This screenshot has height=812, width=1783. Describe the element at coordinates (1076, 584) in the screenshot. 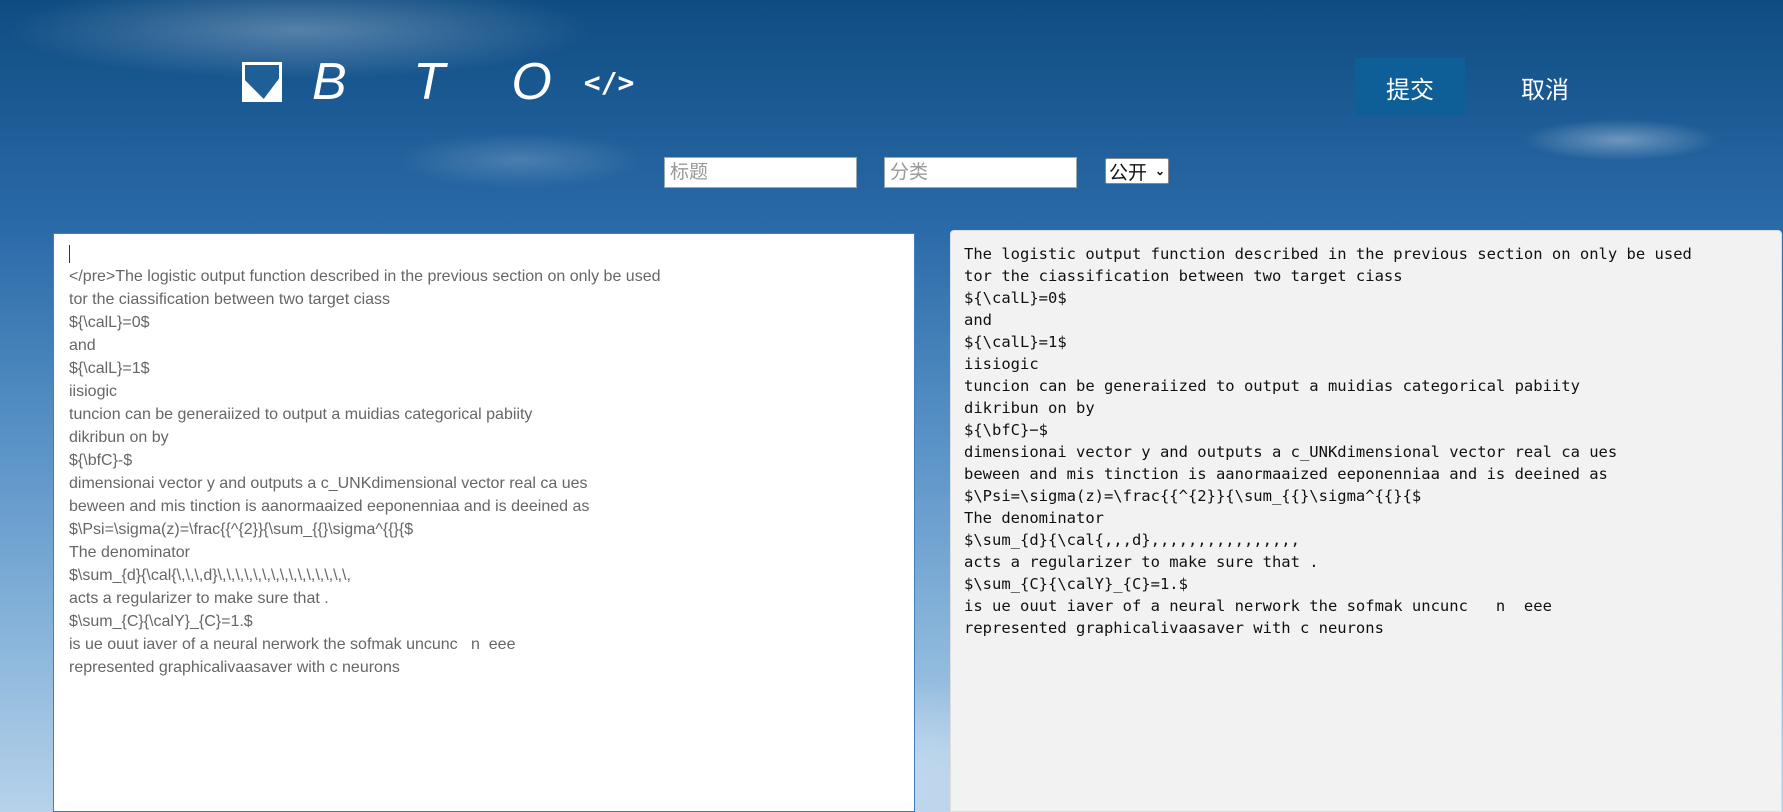

I see `preview-line: $\sum_{C}{\calY}_{C}=1.$` at that location.